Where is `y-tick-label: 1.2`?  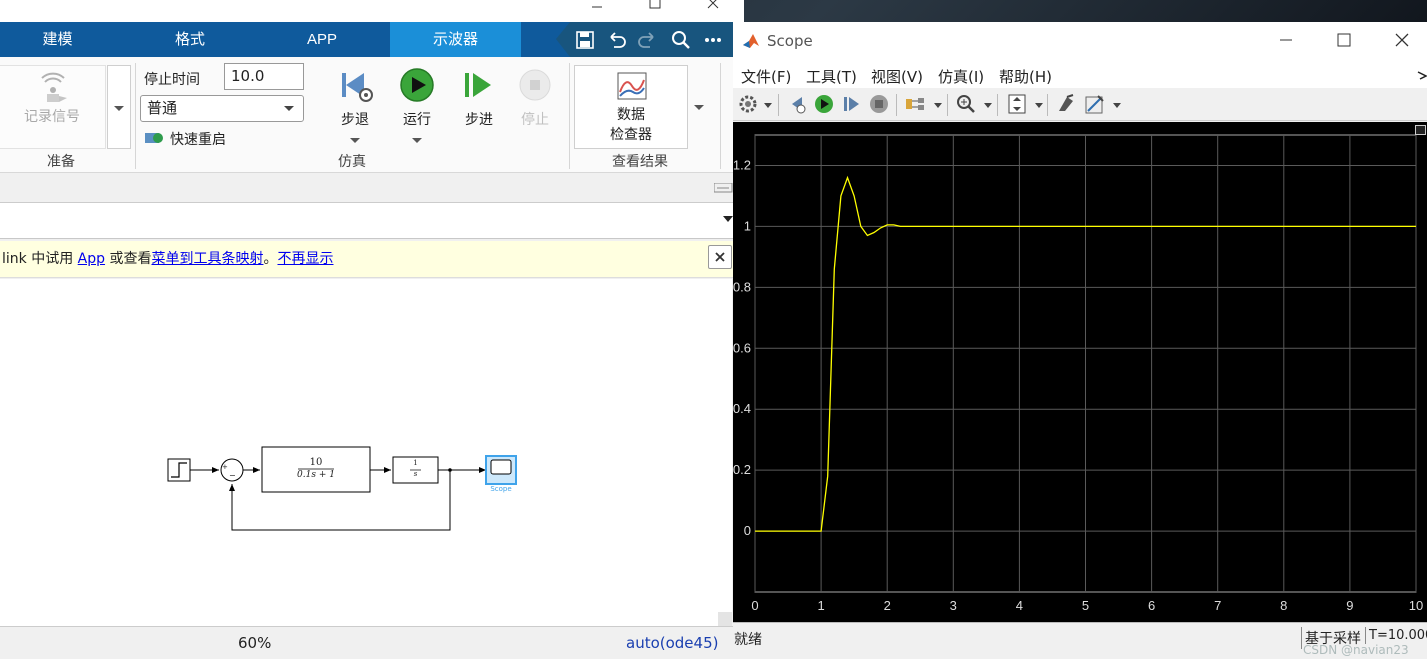 y-tick-label: 1.2 is located at coordinates (742, 164).